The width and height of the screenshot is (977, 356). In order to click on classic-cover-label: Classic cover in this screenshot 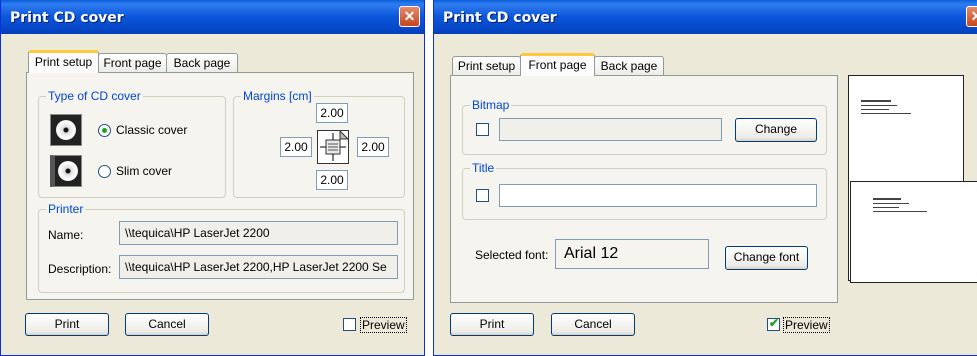, I will do `click(152, 130)`.